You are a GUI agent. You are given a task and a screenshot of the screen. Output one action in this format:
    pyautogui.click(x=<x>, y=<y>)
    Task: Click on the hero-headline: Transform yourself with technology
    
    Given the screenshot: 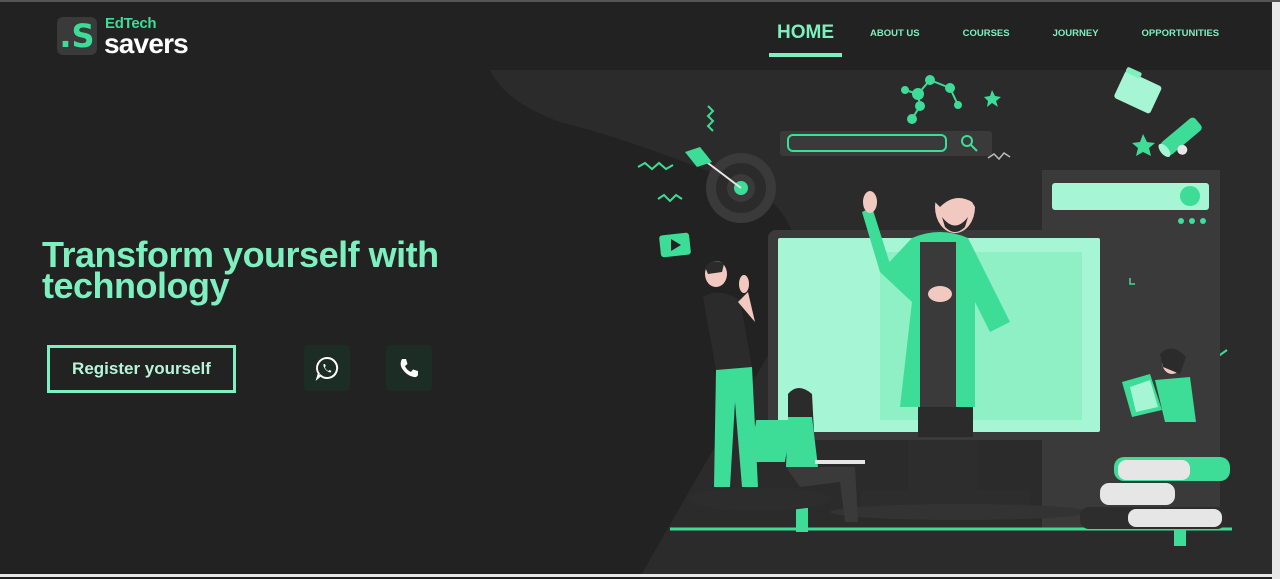 What is the action you would take?
    pyautogui.click(x=282, y=270)
    